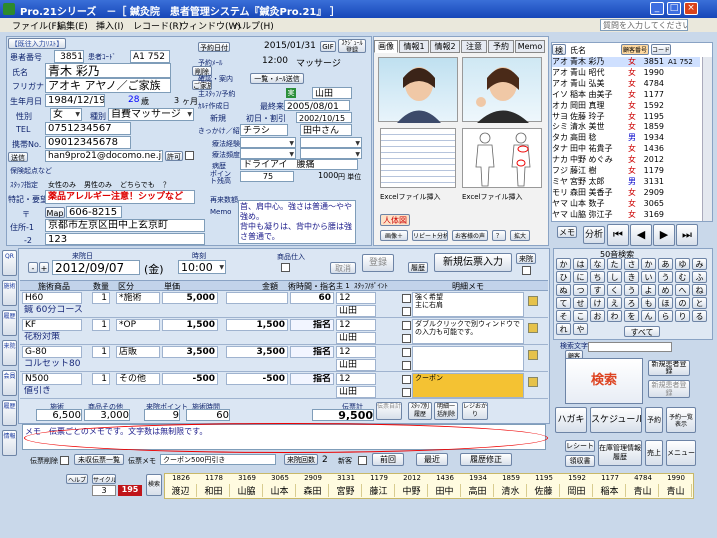  Describe the element at coordinates (378, 263) in the screenshot. I see `register-slip-button: 登録` at that location.